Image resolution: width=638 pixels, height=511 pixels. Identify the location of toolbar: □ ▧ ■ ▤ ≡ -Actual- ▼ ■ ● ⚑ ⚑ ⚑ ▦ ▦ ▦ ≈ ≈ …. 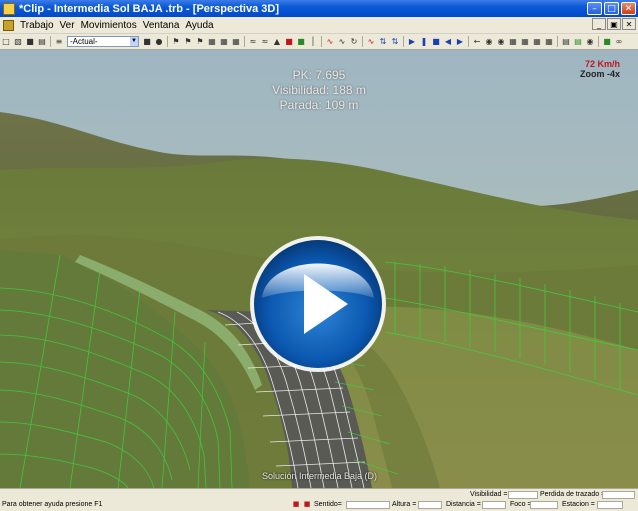
(319, 42).